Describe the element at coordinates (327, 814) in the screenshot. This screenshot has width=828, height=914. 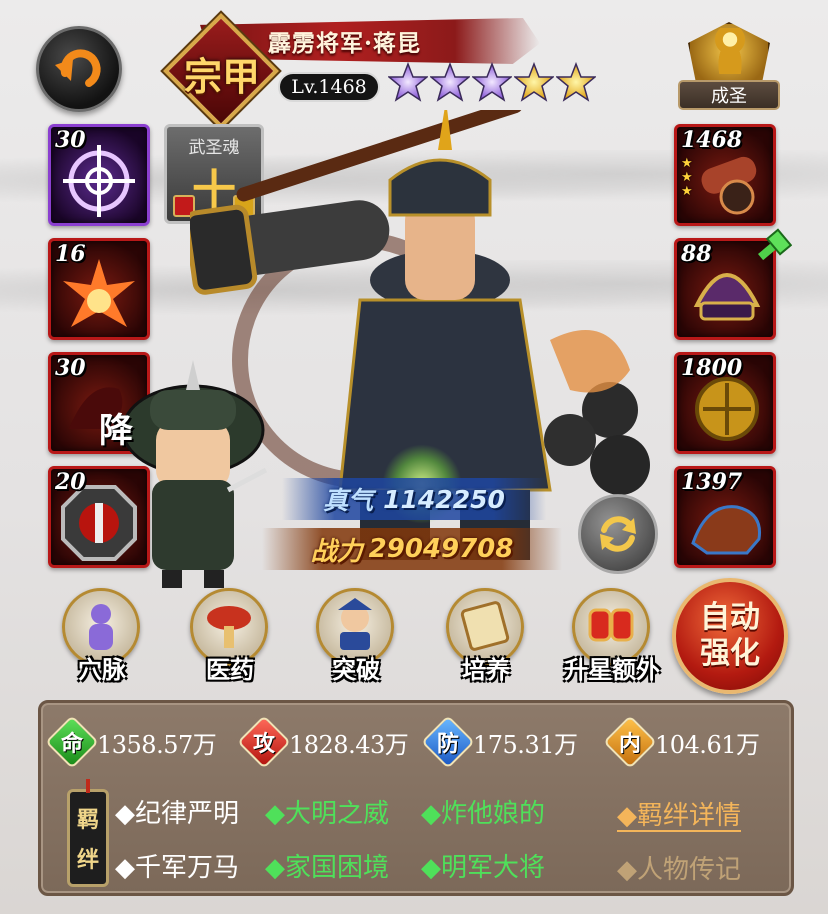
I see `bond-item: ◆大明之威` at that location.